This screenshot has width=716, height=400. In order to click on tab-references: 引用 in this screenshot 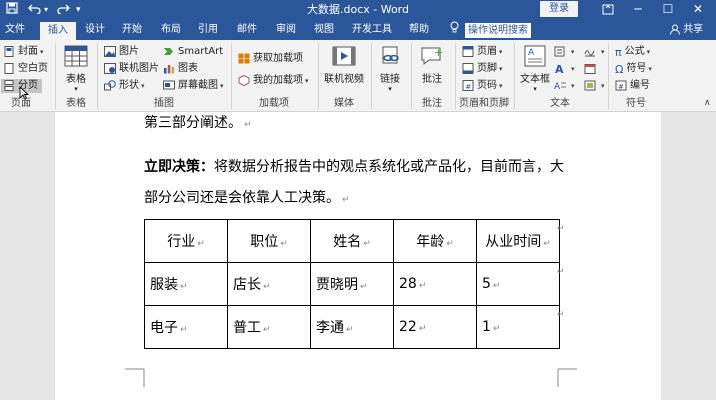, I will do `click(208, 30)`.